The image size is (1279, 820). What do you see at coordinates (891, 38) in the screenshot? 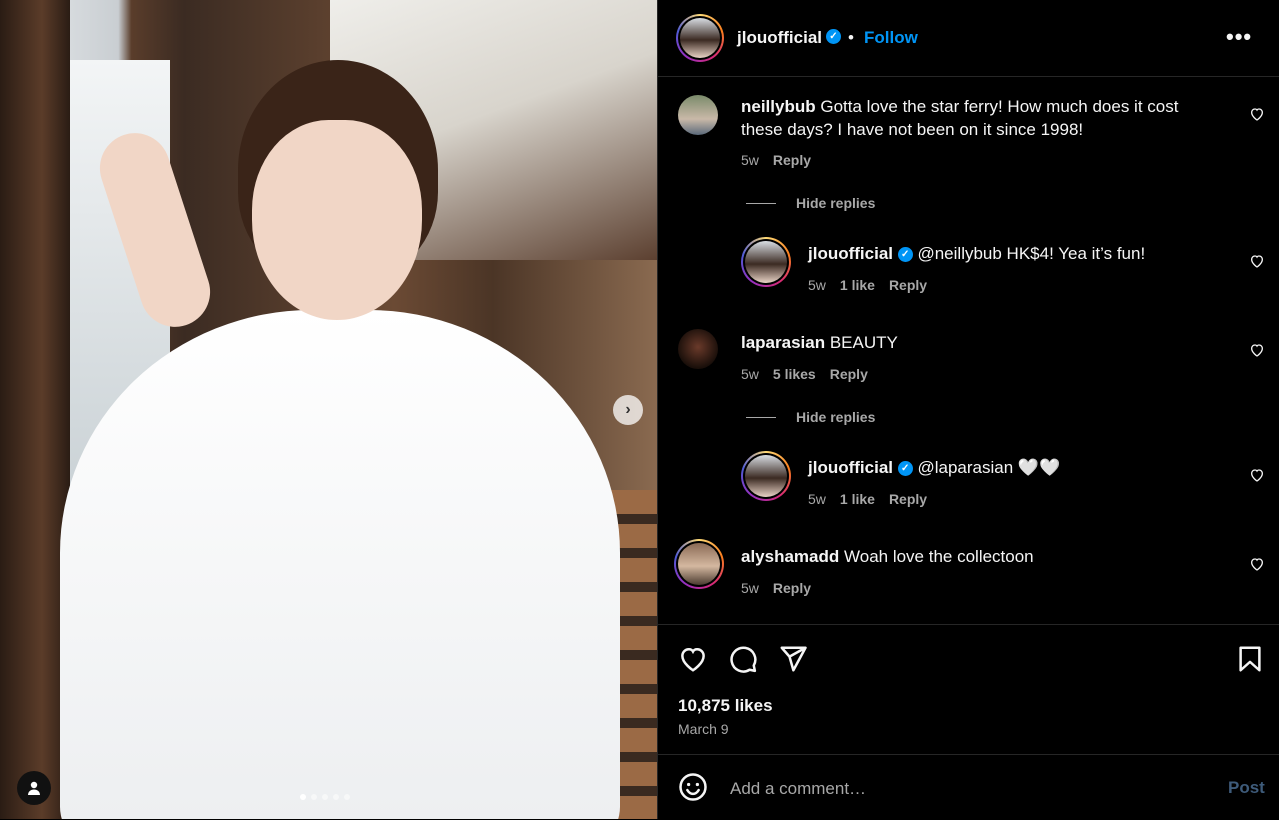
I see `follow-button: Follow` at bounding box center [891, 38].